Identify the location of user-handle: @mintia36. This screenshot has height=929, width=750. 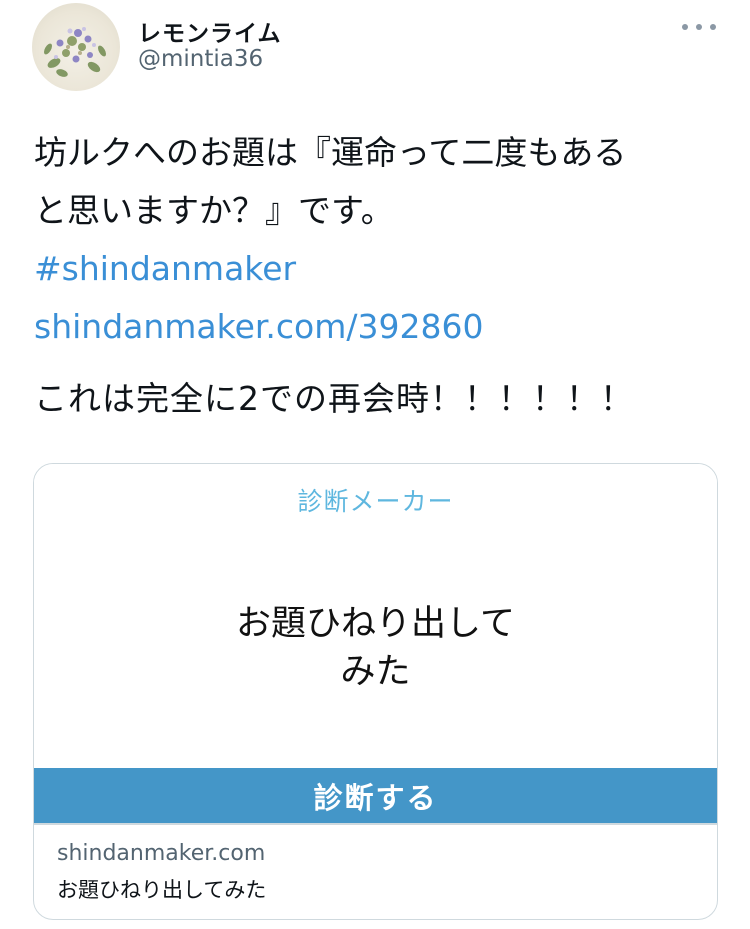
(200, 59).